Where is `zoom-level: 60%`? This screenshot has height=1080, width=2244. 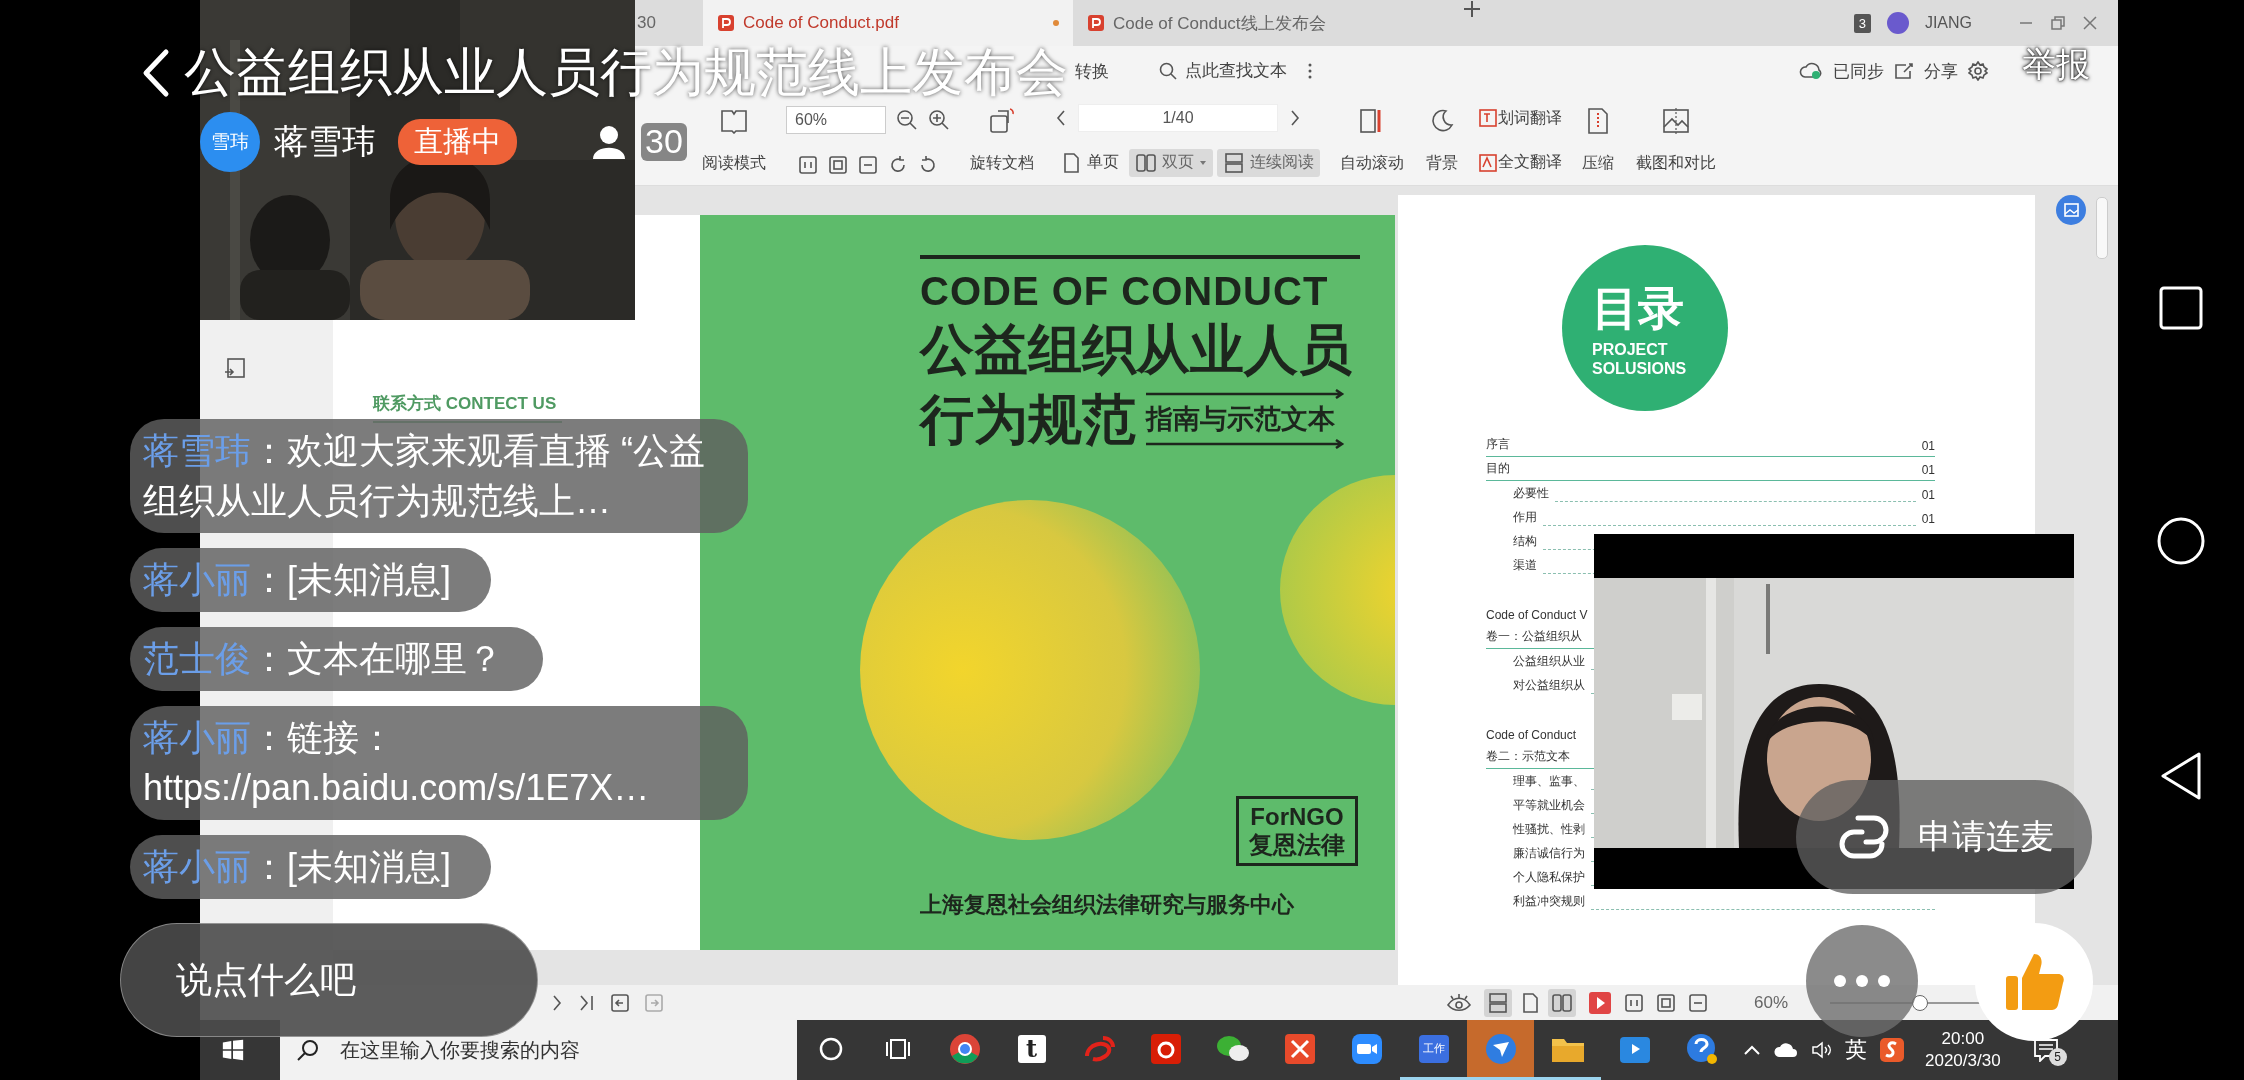 zoom-level: 60% is located at coordinates (1770, 1002).